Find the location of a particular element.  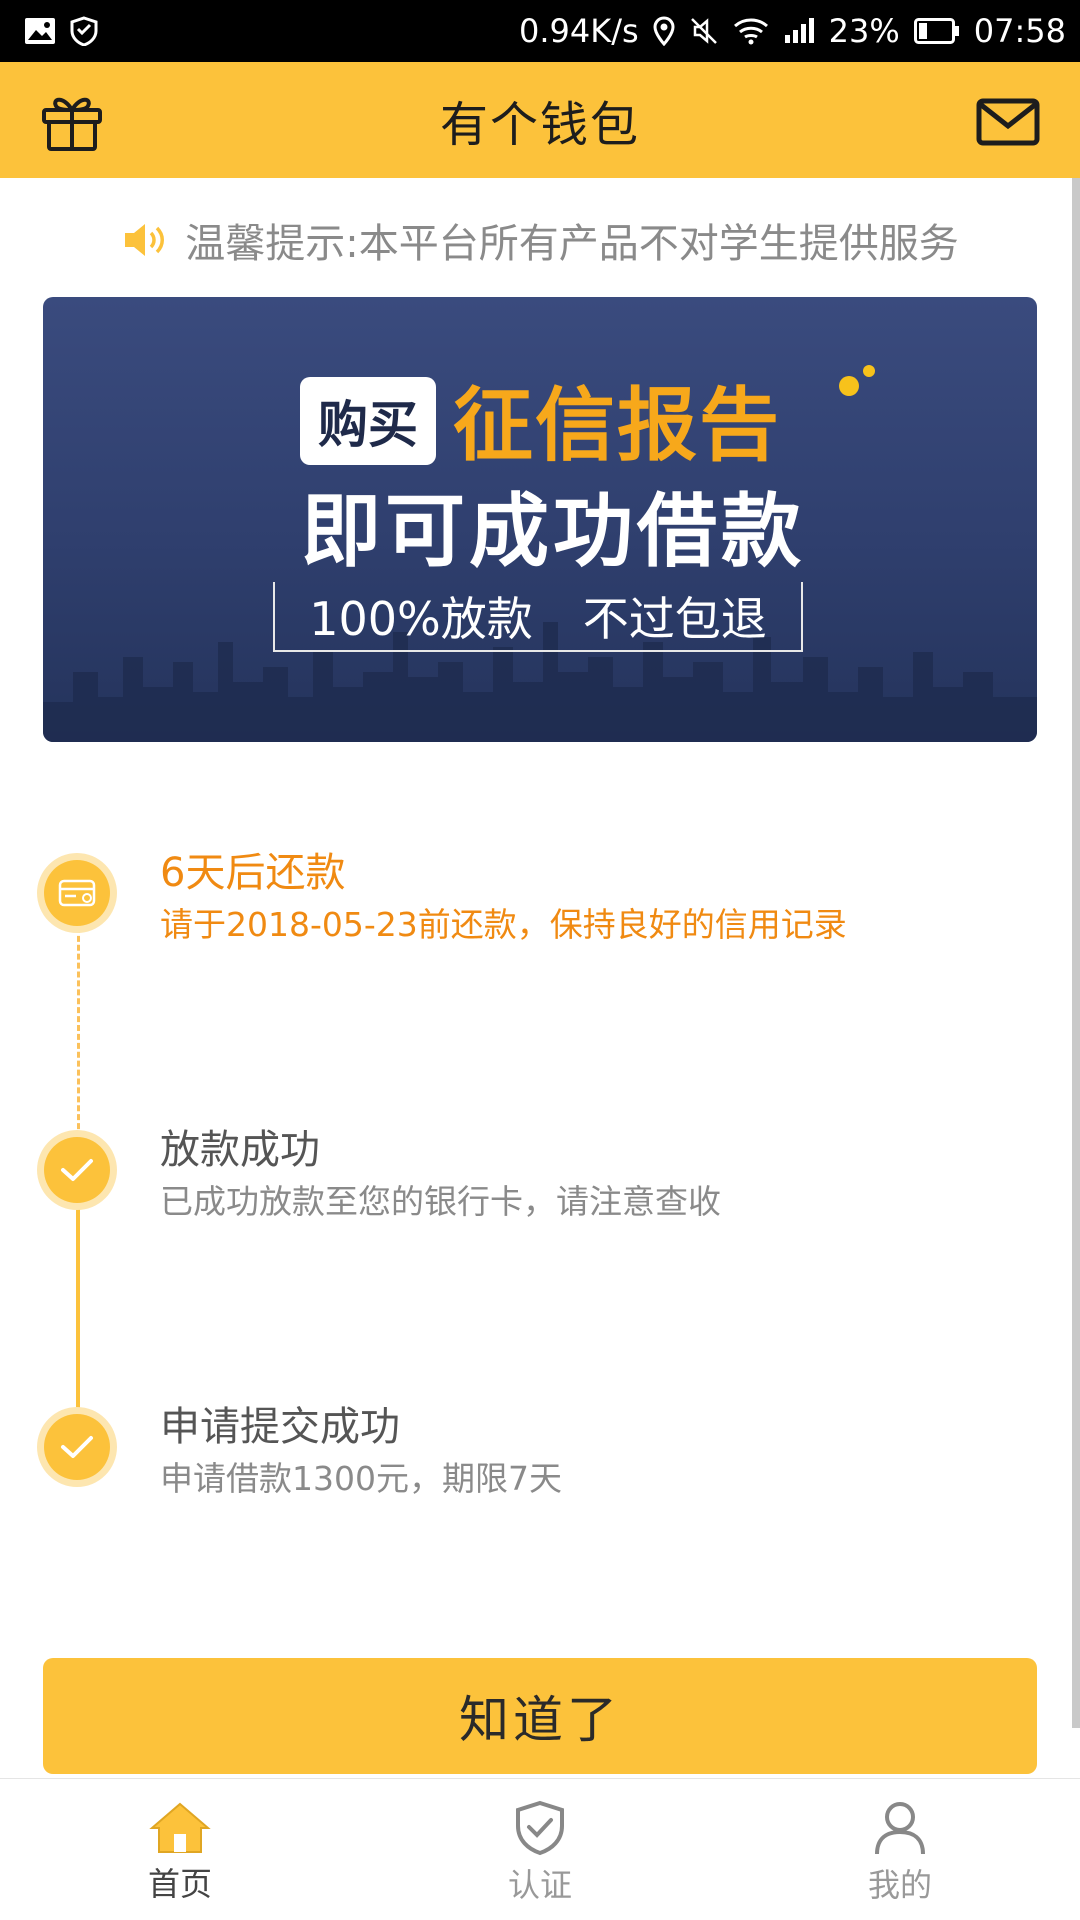

network-speed: 0.94K/s is located at coordinates (578, 31).